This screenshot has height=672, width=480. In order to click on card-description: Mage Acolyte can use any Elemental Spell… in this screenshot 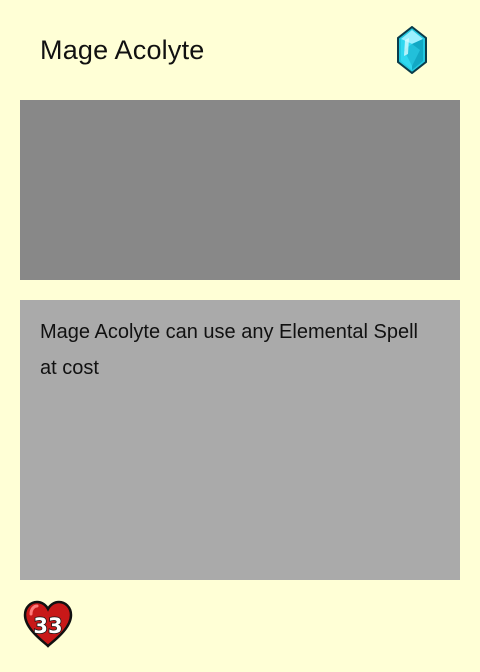, I will do `click(229, 350)`.